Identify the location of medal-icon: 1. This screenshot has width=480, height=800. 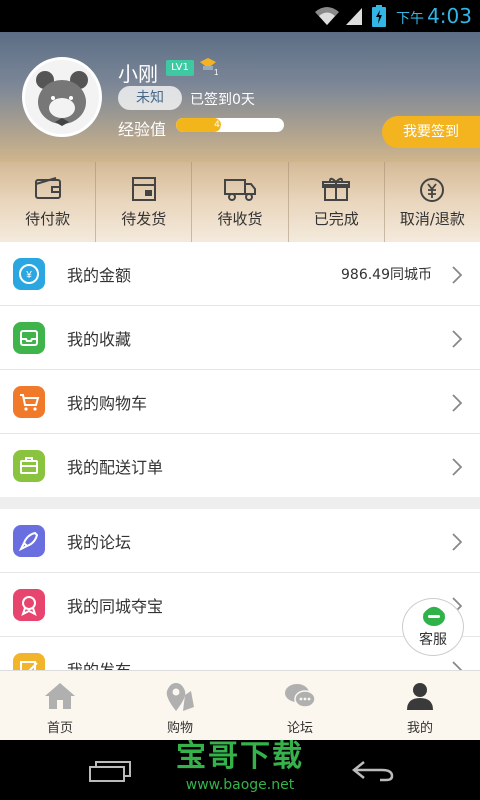
(208, 68).